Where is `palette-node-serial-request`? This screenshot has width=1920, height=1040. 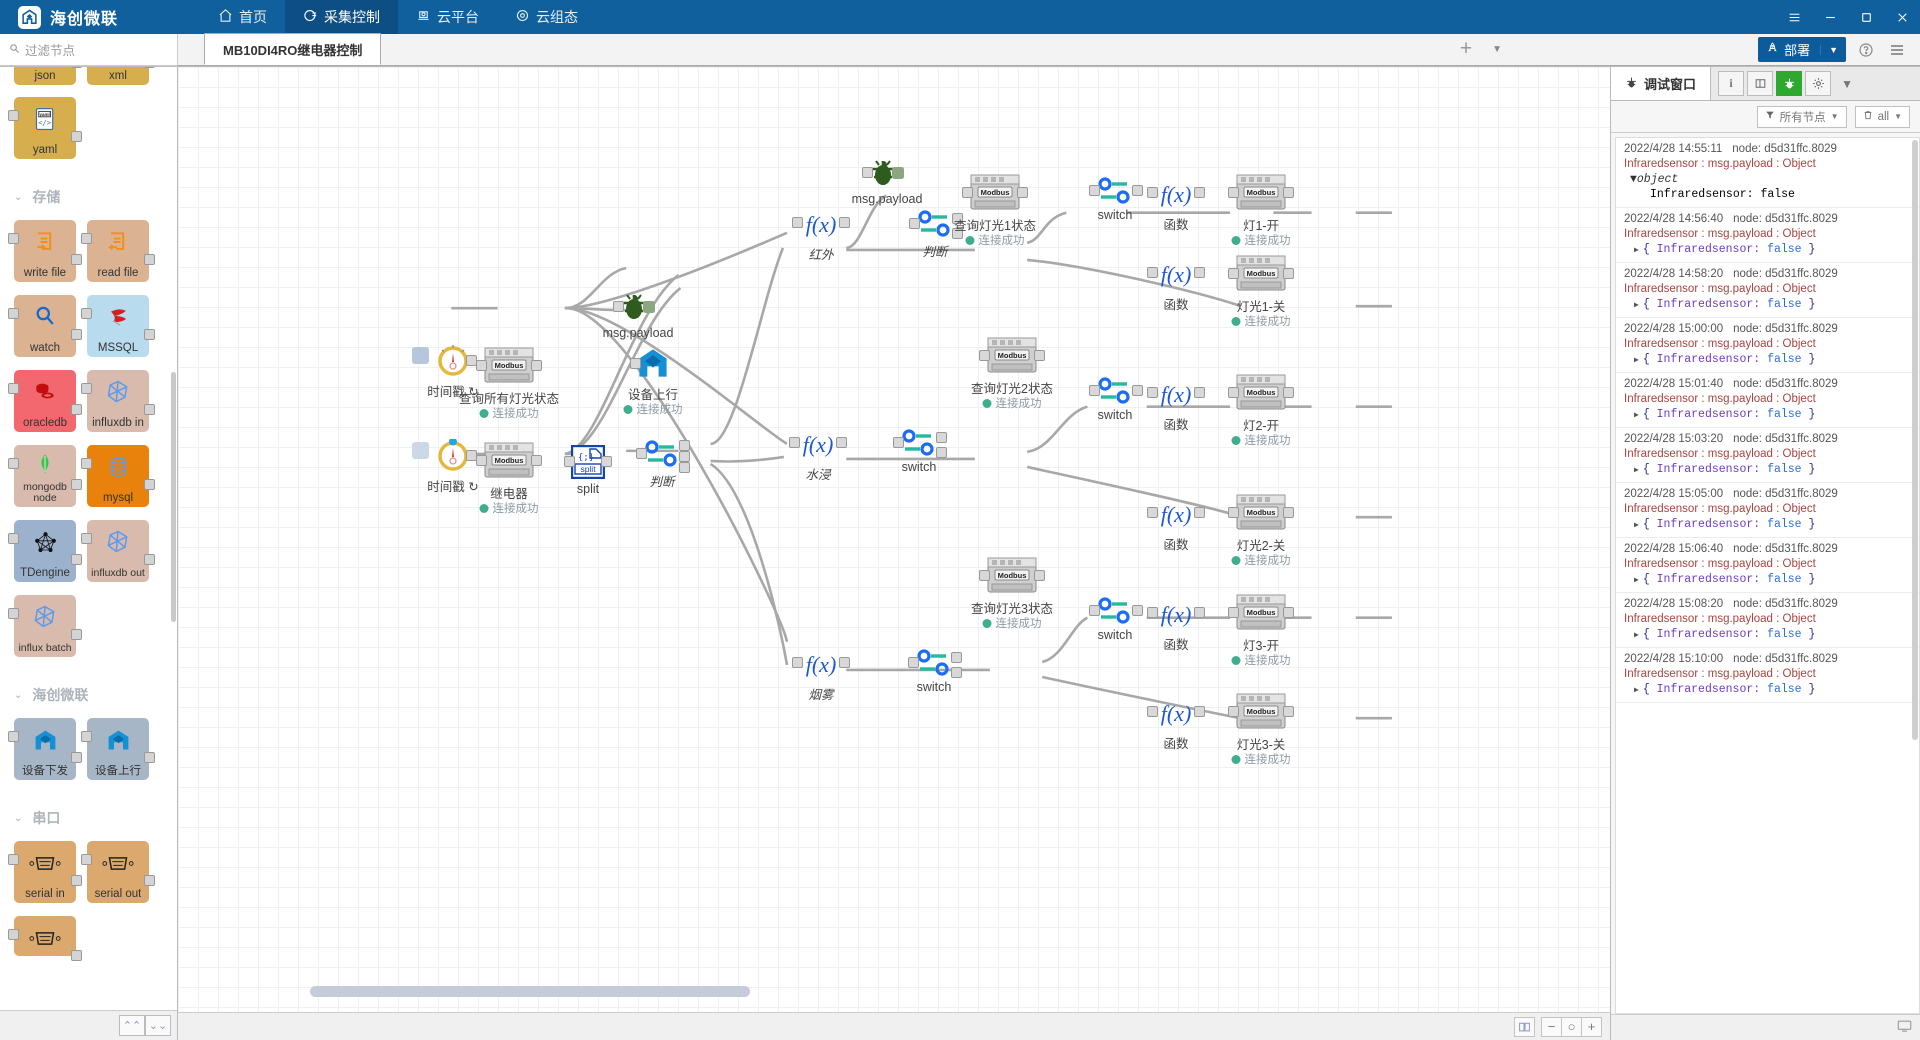
palette-node-serial-request is located at coordinates (45, 938).